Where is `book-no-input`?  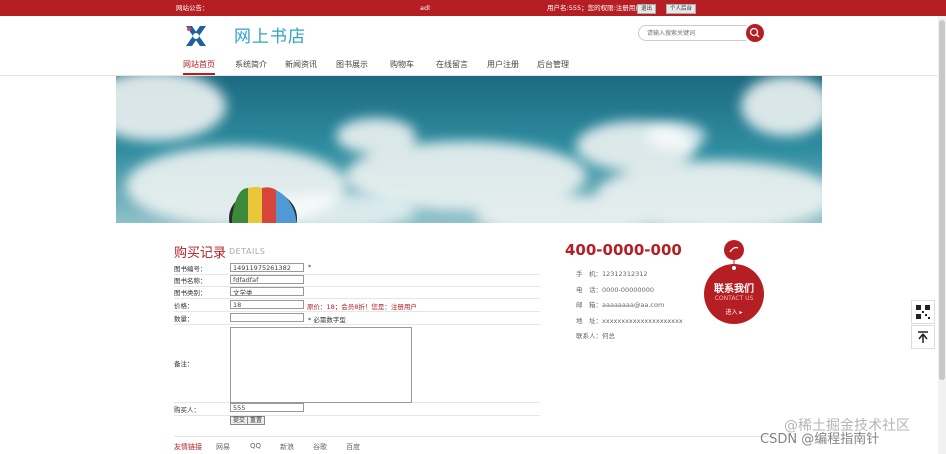 book-no-input is located at coordinates (267, 267).